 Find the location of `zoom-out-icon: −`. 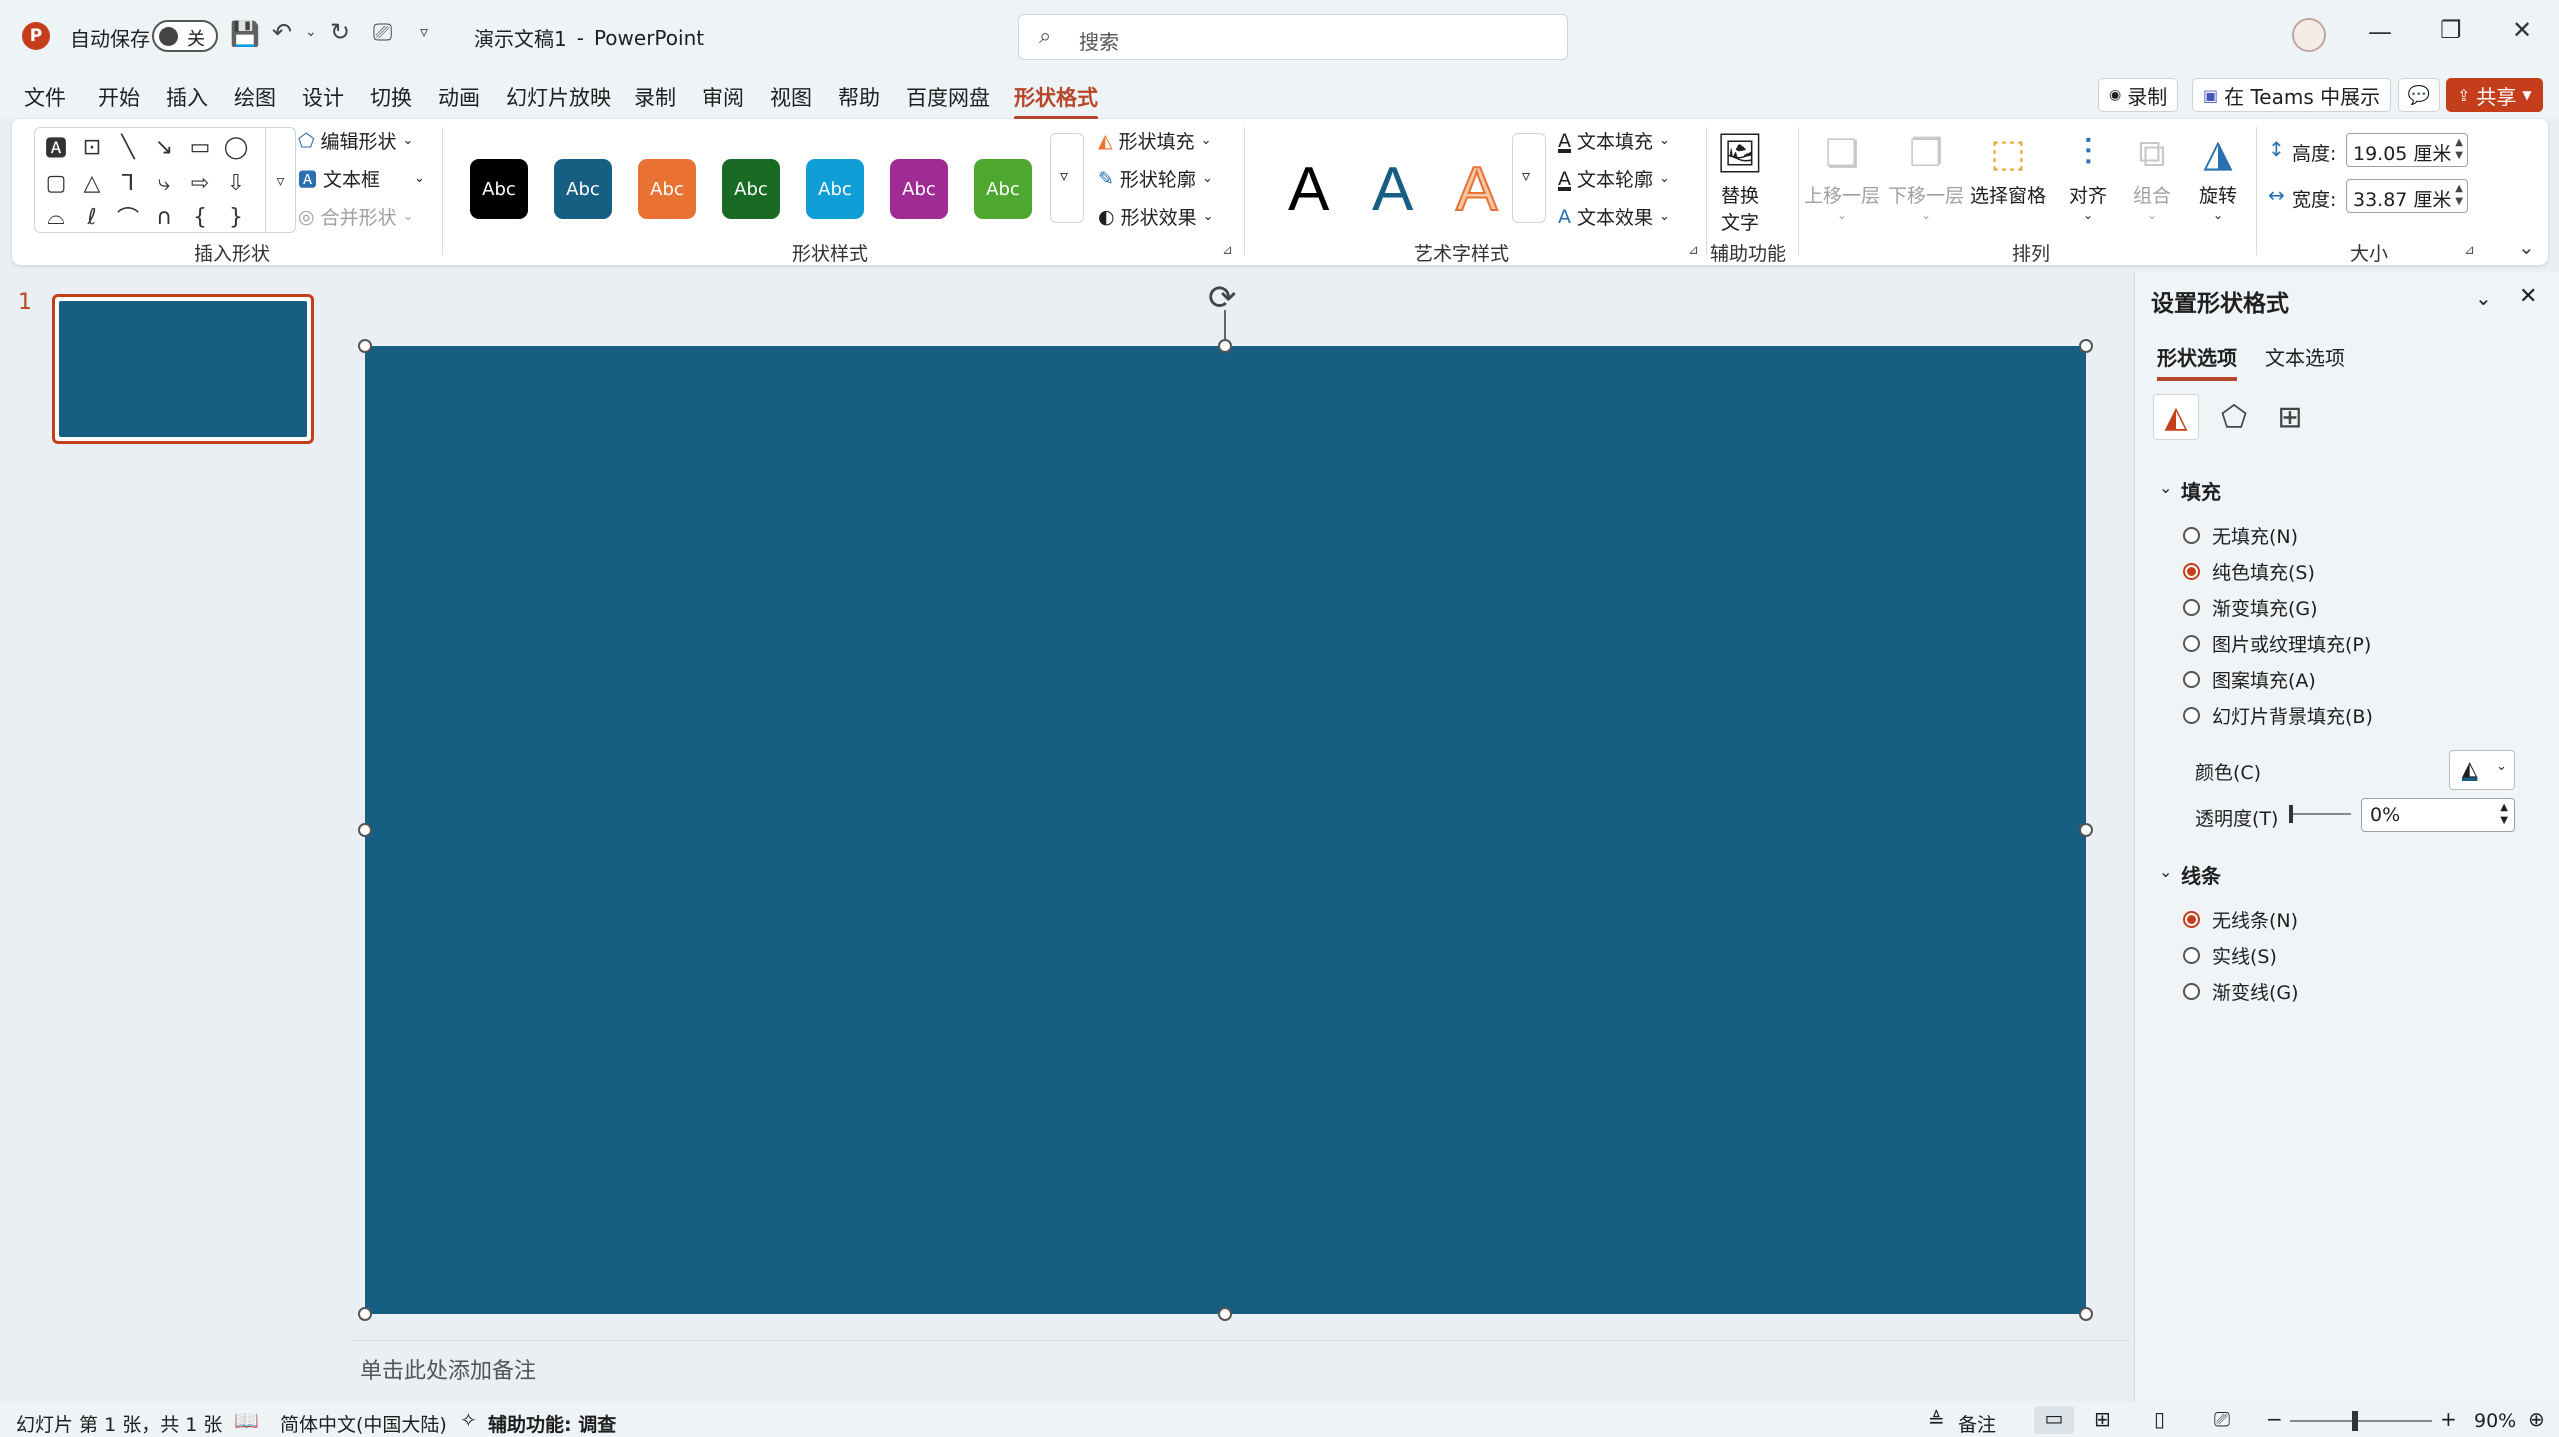

zoom-out-icon: − is located at coordinates (2274, 1419).